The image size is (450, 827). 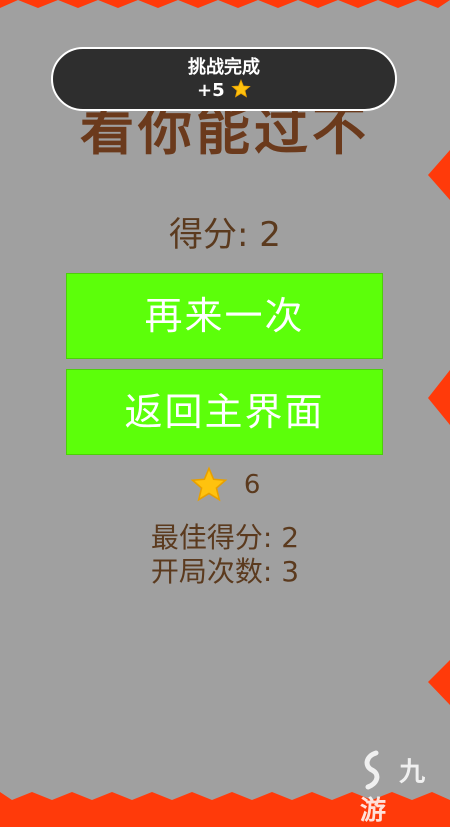 What do you see at coordinates (224, 412) in the screenshot?
I see `home-button: 返回主界面` at bounding box center [224, 412].